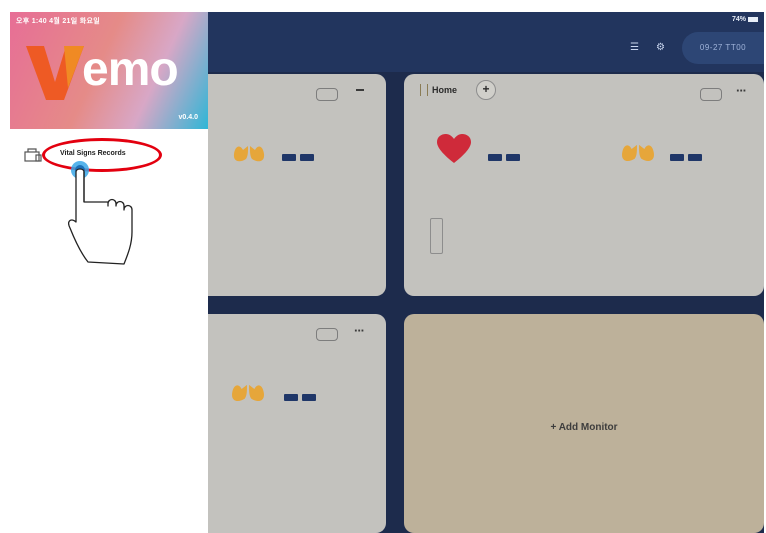  What do you see at coordinates (436, 236) in the screenshot?
I see `device-slot` at bounding box center [436, 236].